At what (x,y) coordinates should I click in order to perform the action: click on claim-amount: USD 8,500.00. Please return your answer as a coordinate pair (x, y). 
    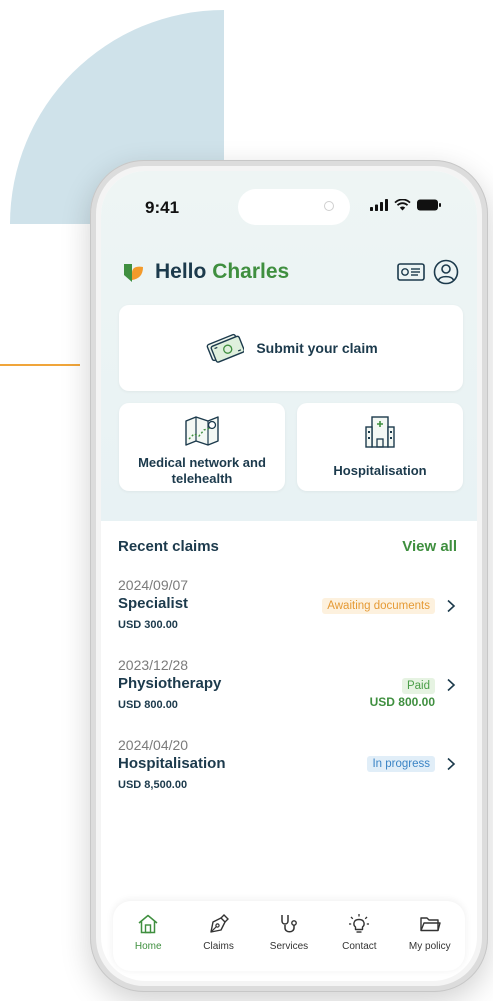
    Looking at the image, I should click on (153, 785).